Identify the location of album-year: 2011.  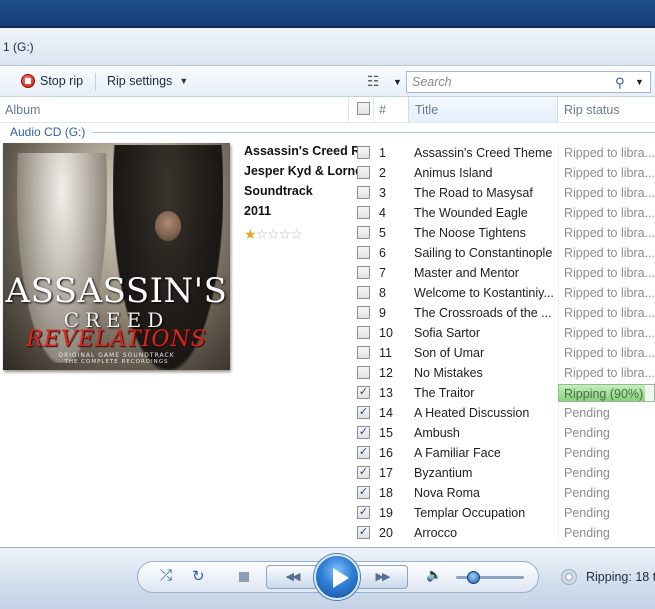
(301, 211).